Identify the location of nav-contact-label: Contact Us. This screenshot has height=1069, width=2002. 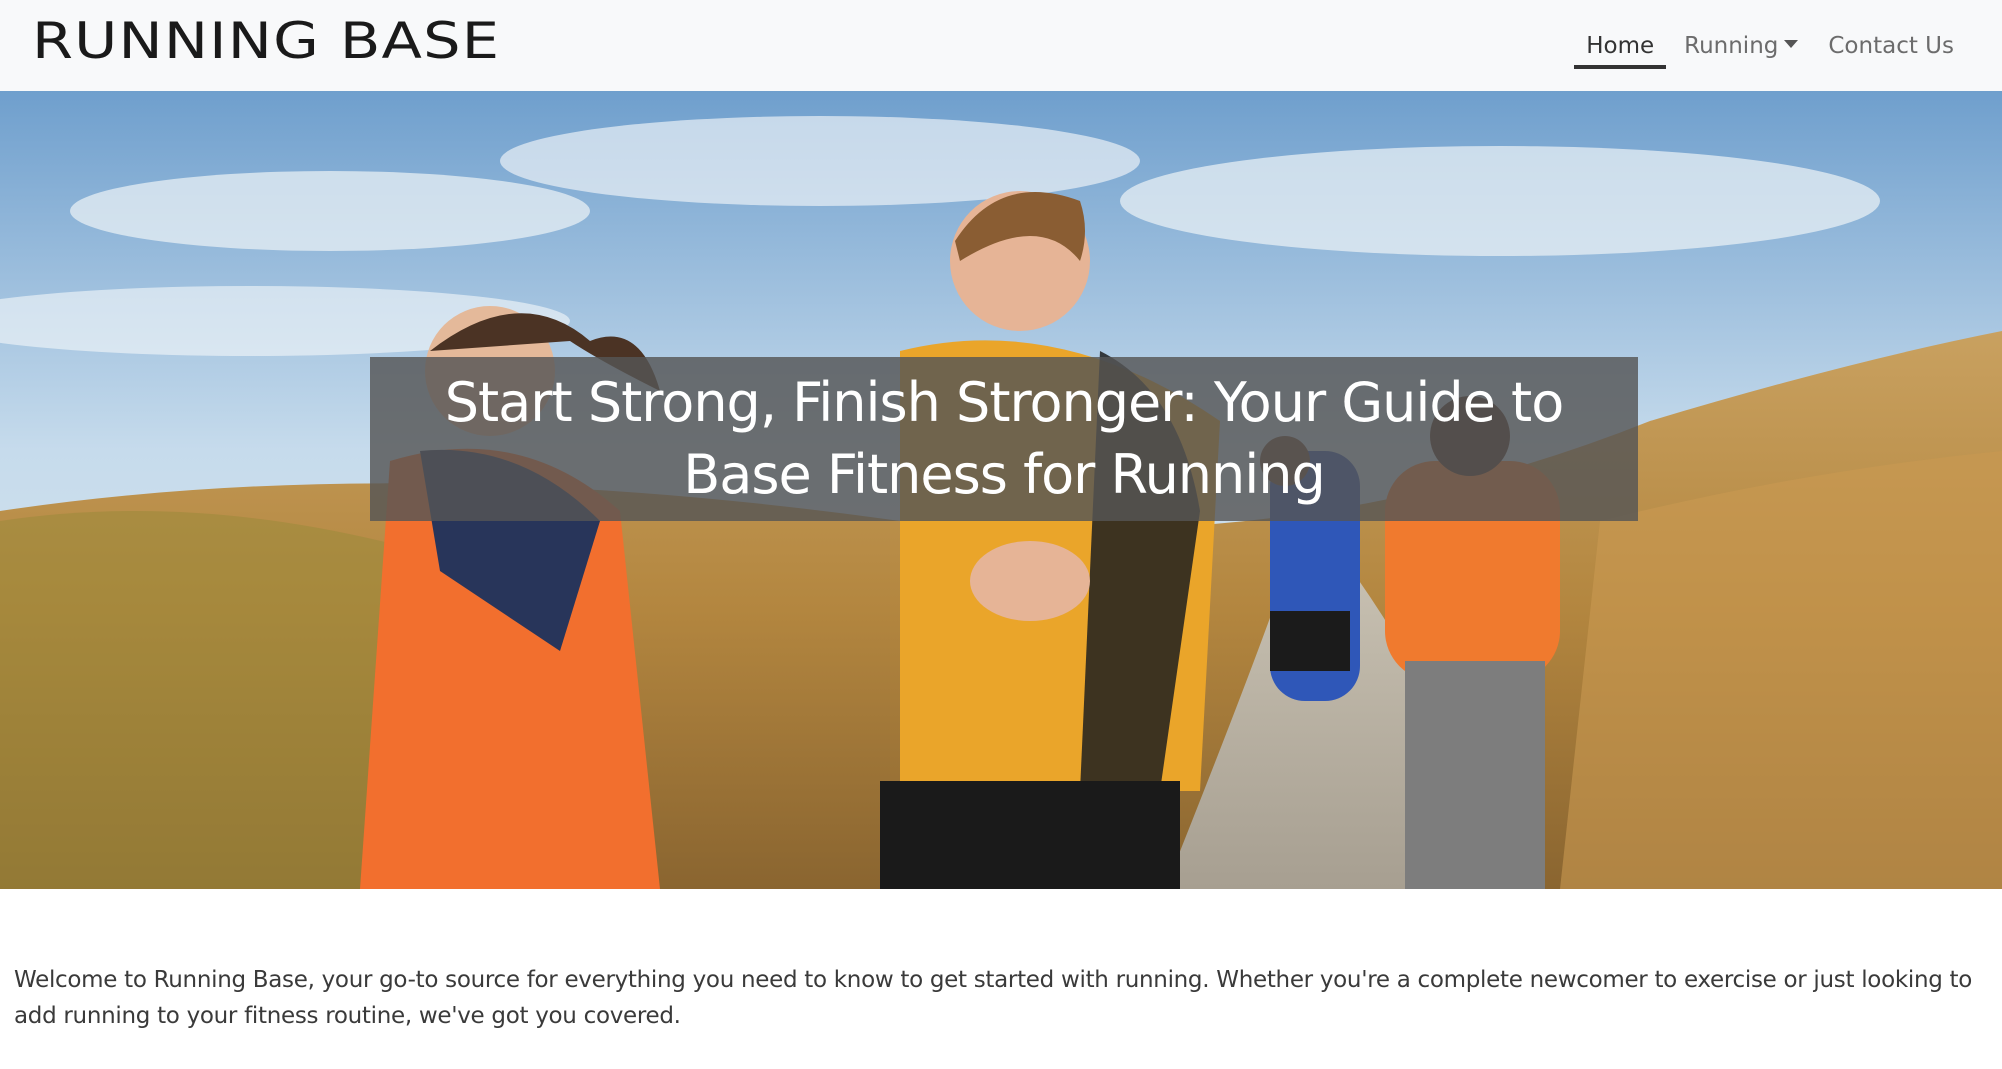
(1891, 45).